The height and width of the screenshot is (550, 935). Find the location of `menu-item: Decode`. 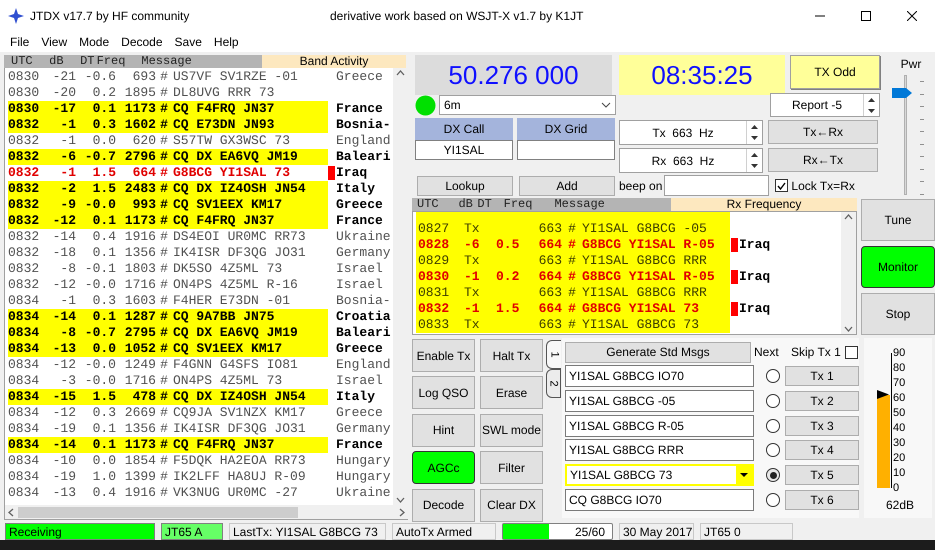

menu-item: Decode is located at coordinates (142, 42).